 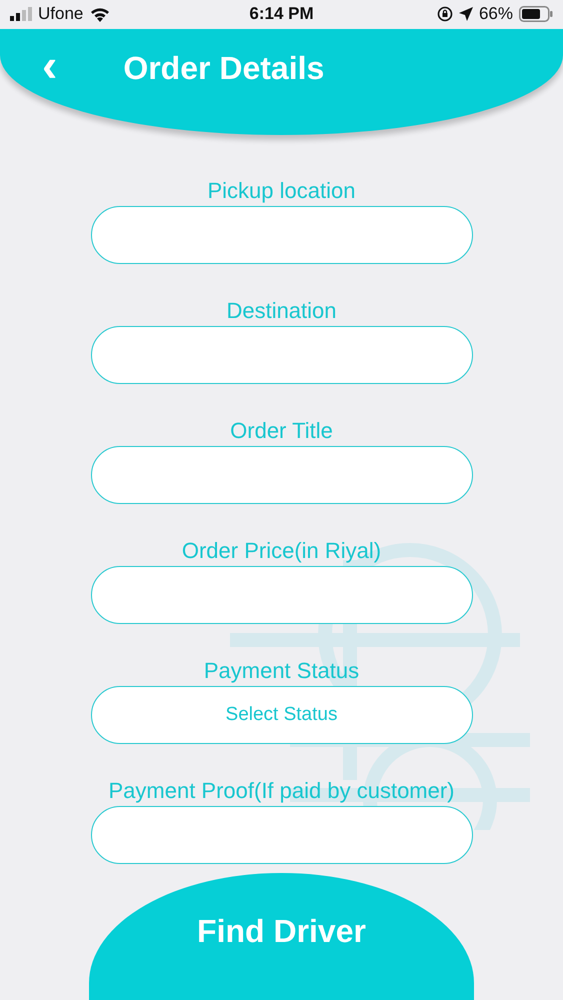 I want to click on signal-icon, so click(x=21, y=14).